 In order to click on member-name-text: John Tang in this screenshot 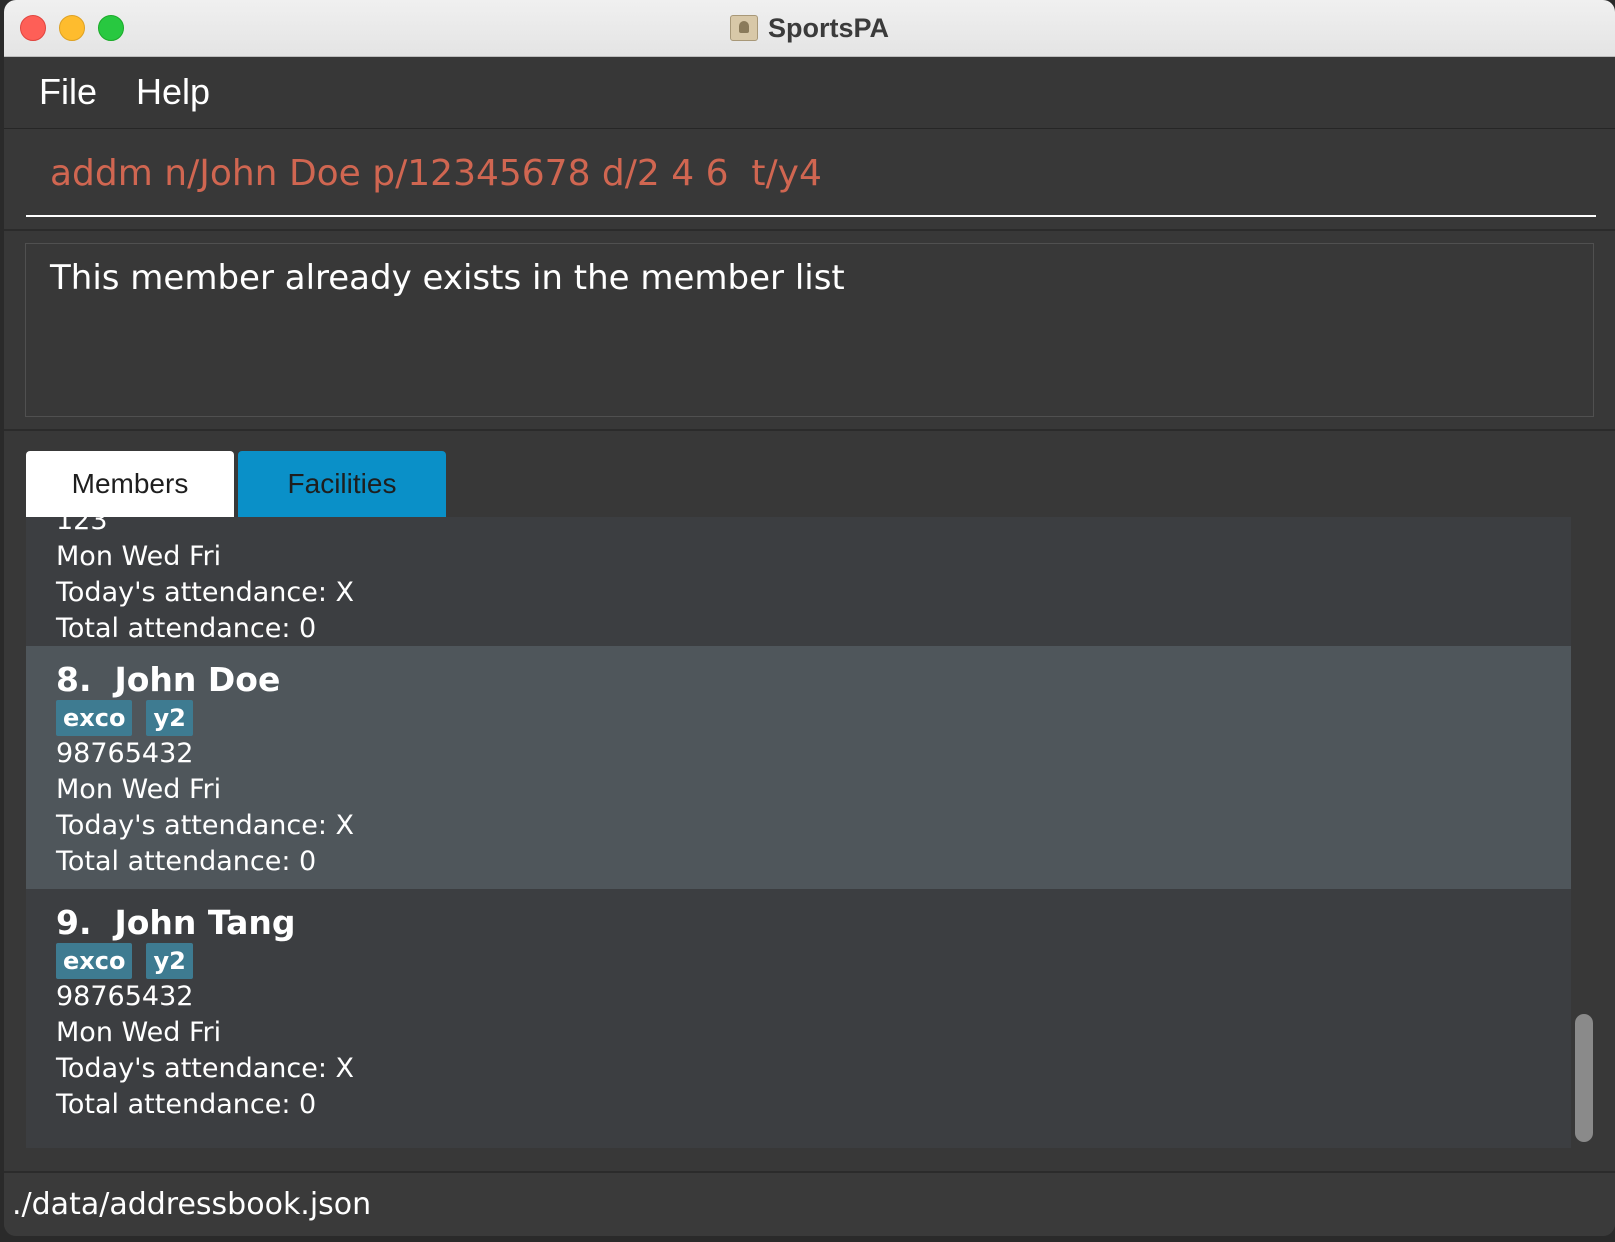, I will do `click(205, 922)`.